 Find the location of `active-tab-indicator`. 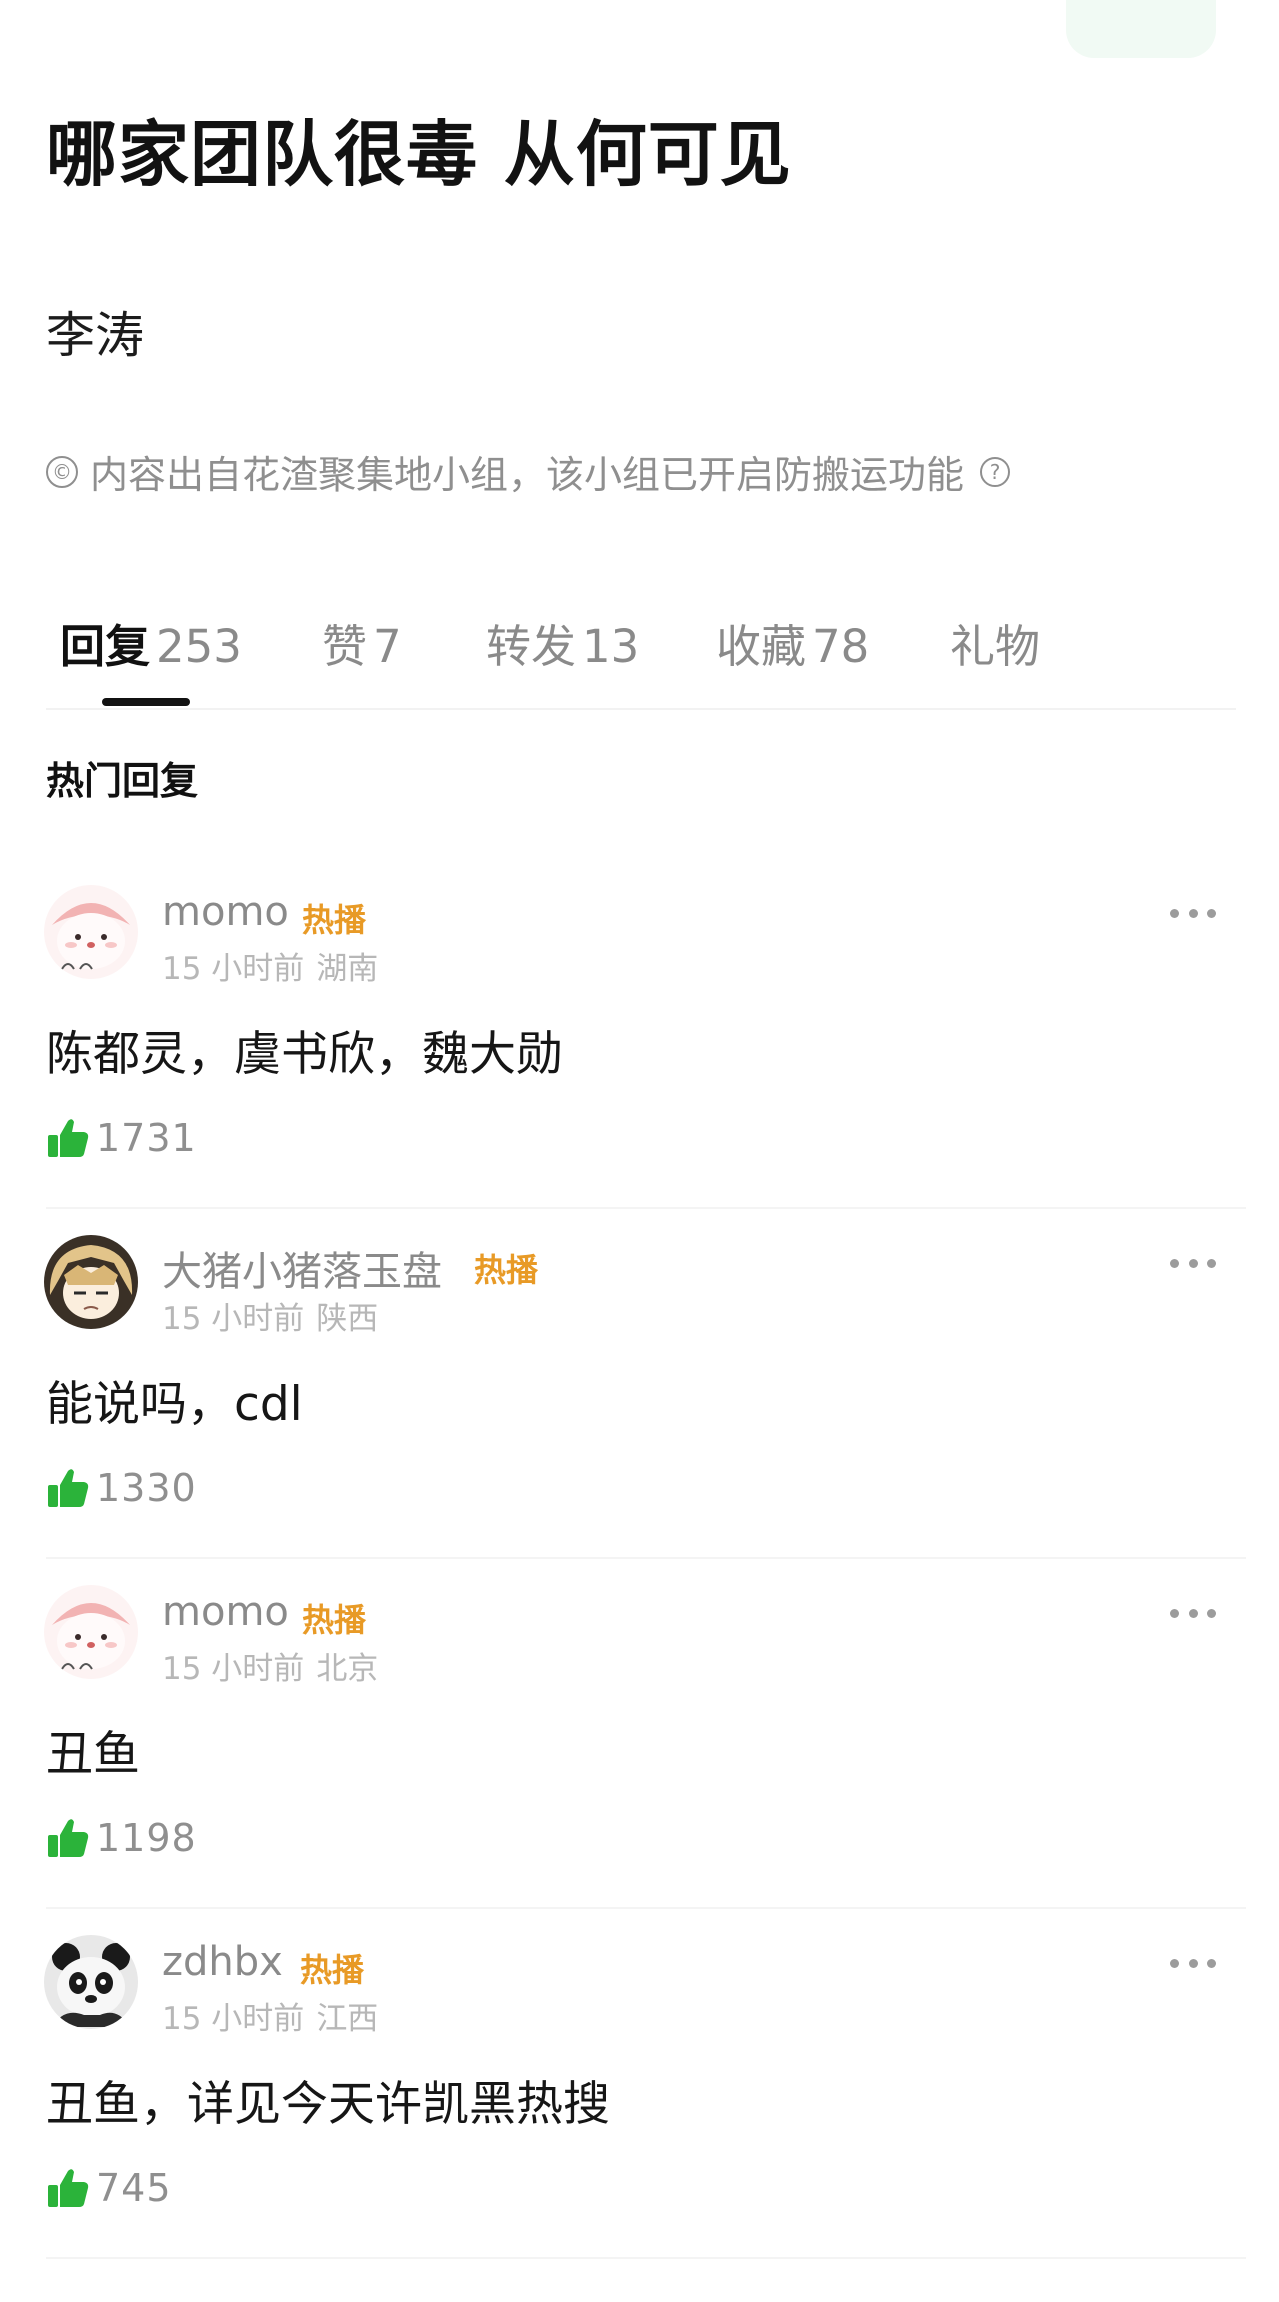

active-tab-indicator is located at coordinates (146, 702).